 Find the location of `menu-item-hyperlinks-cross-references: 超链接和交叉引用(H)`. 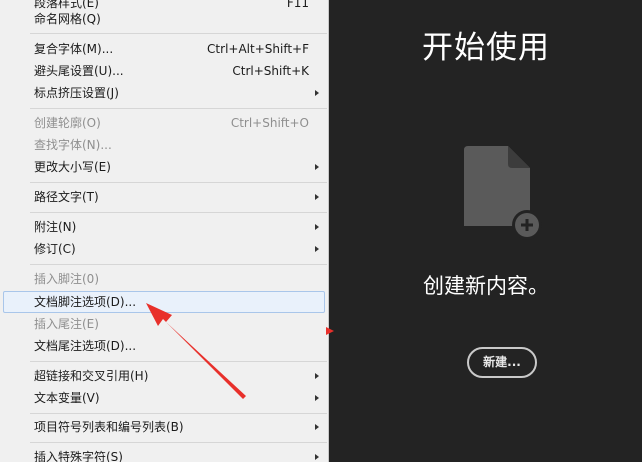

menu-item-hyperlinks-cross-references: 超链接和交叉引用(H) is located at coordinates (163, 376).